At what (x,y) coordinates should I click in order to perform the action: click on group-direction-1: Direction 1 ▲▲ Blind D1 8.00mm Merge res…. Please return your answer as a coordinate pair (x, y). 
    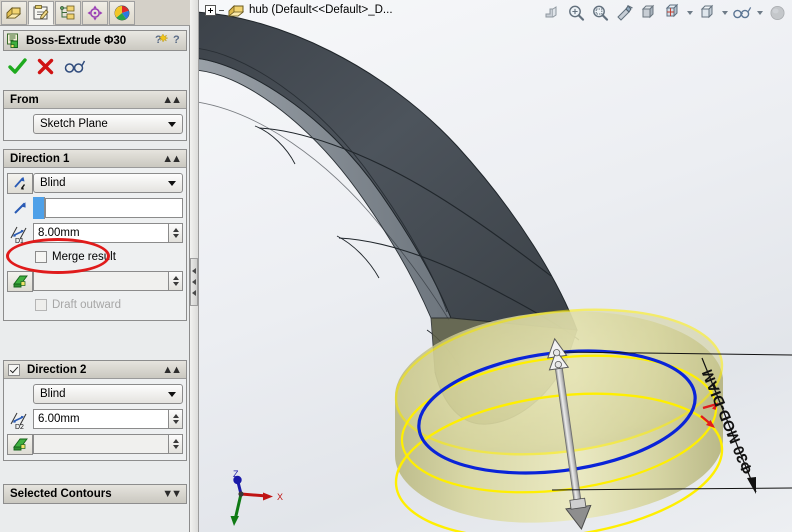
    Looking at the image, I should click on (95, 235).